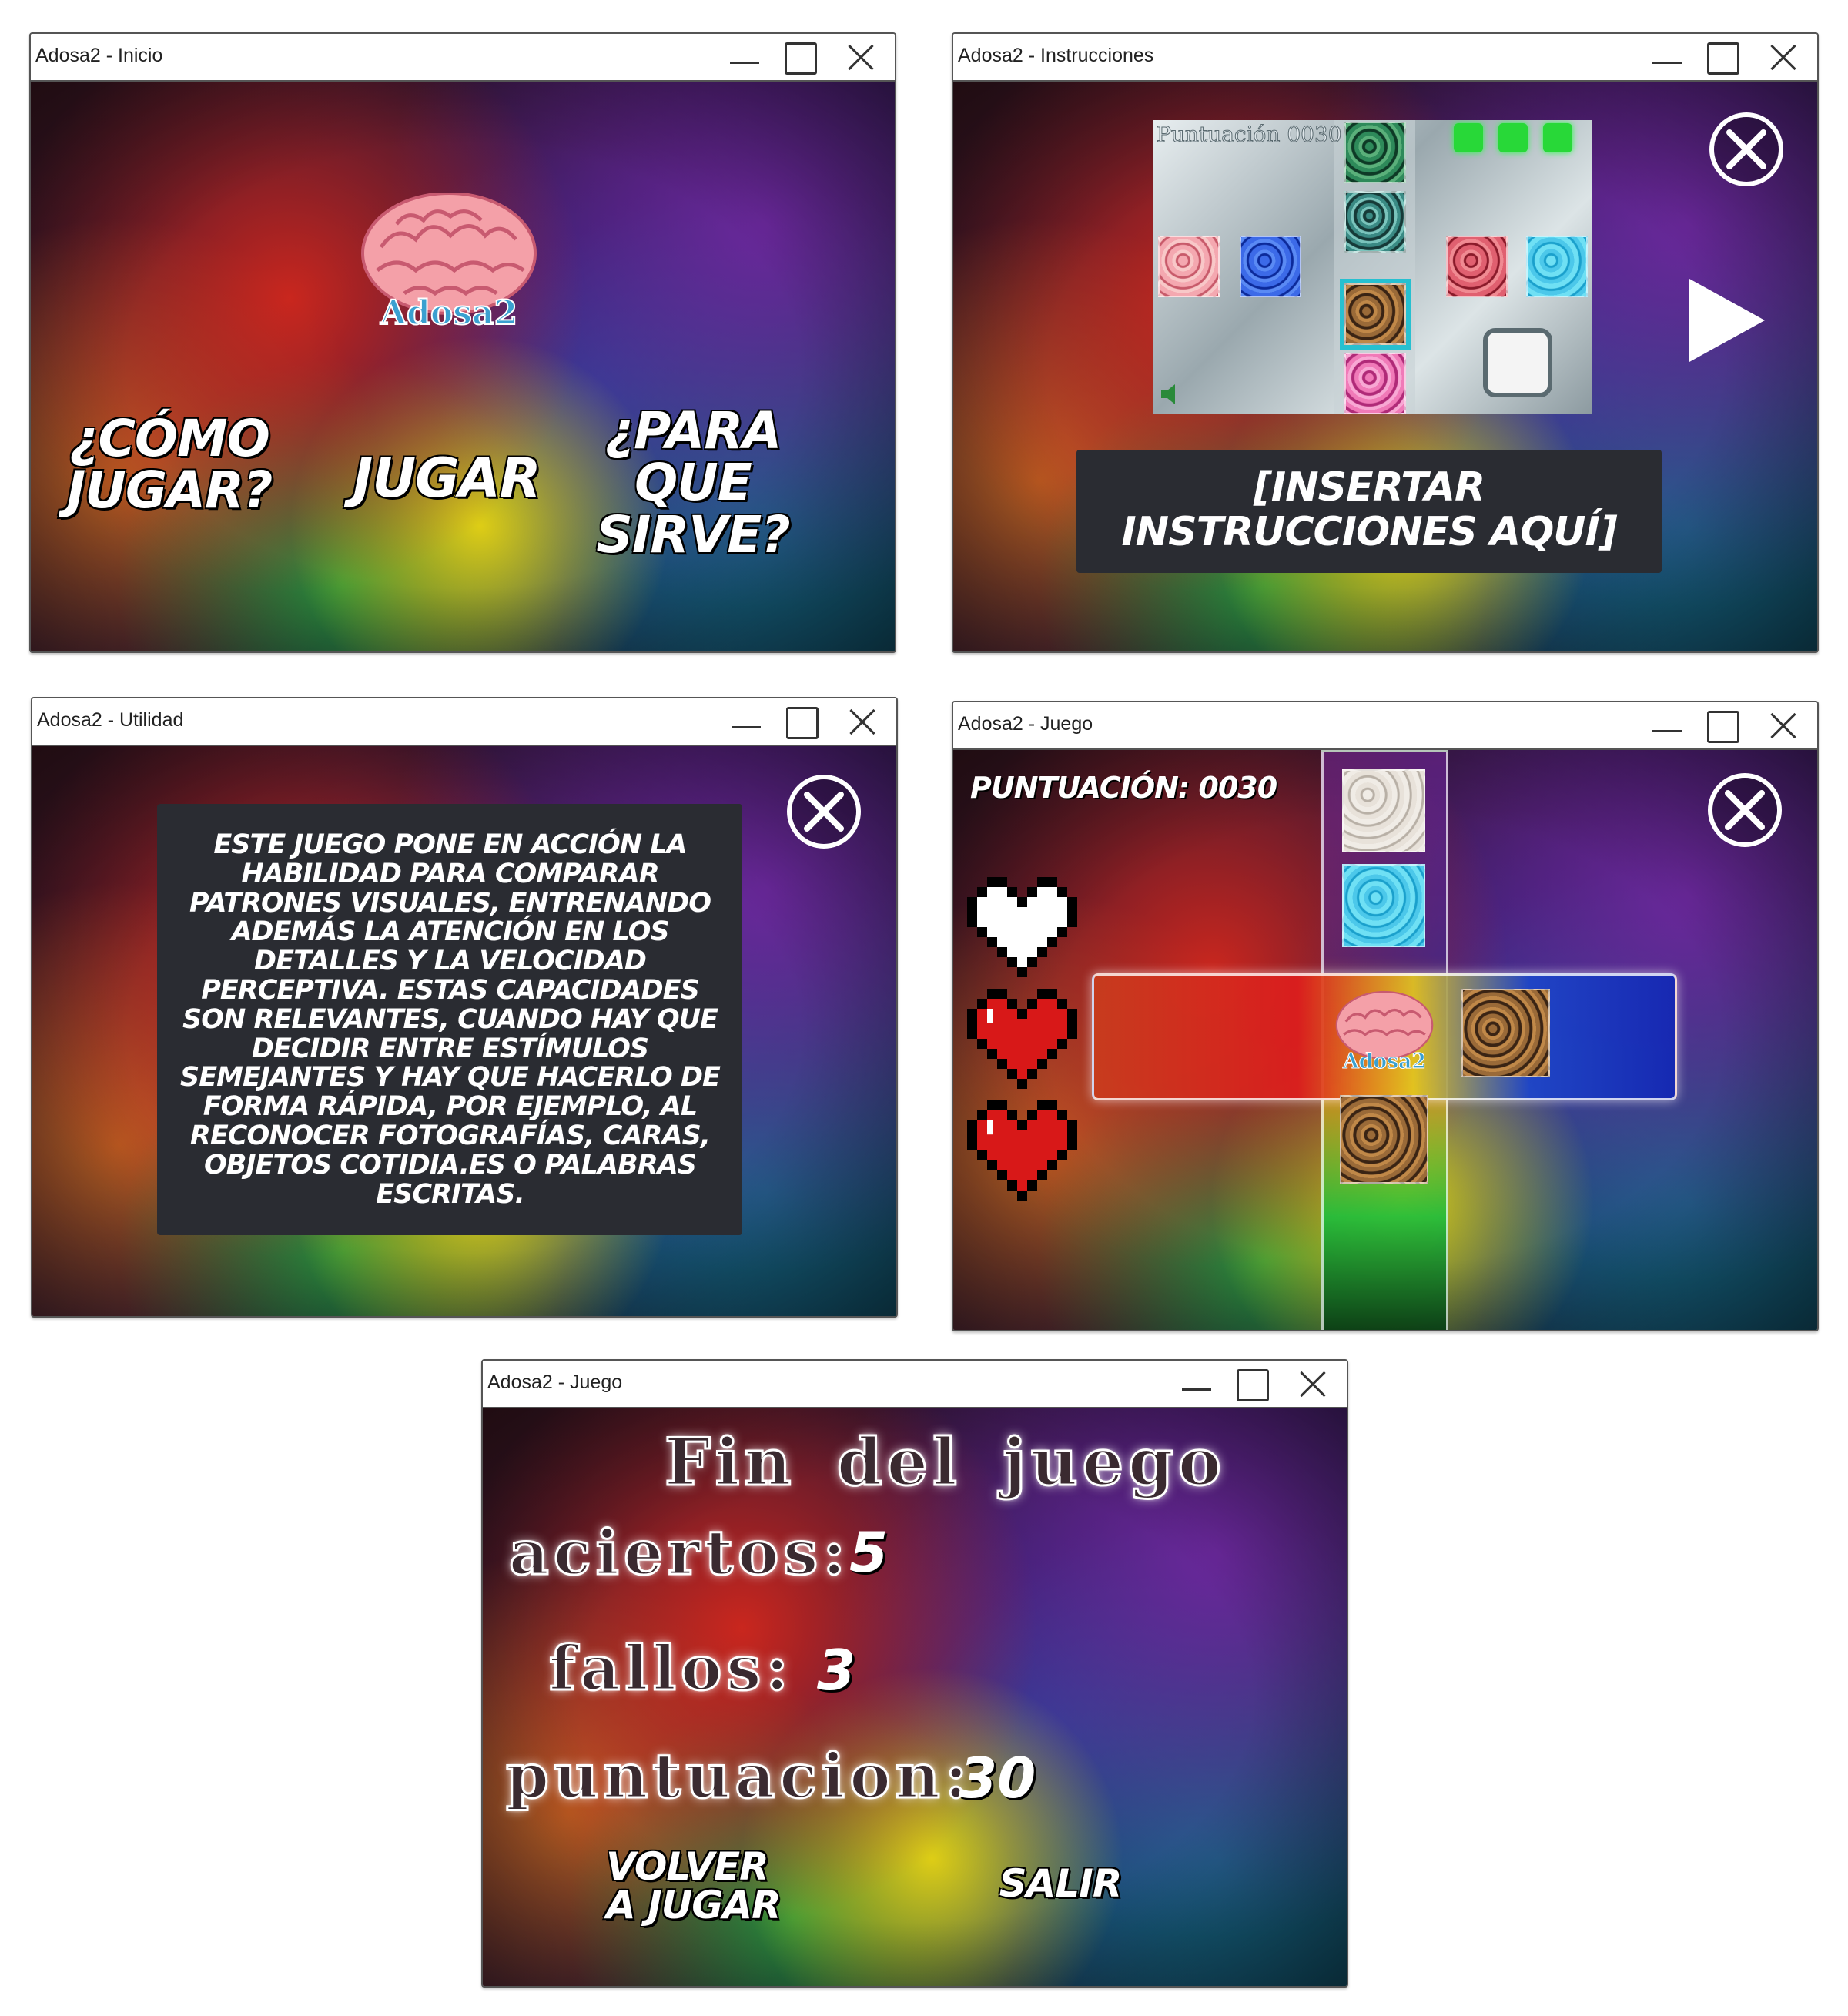  I want to click on puntuacion-value: 30, so click(997, 1778).